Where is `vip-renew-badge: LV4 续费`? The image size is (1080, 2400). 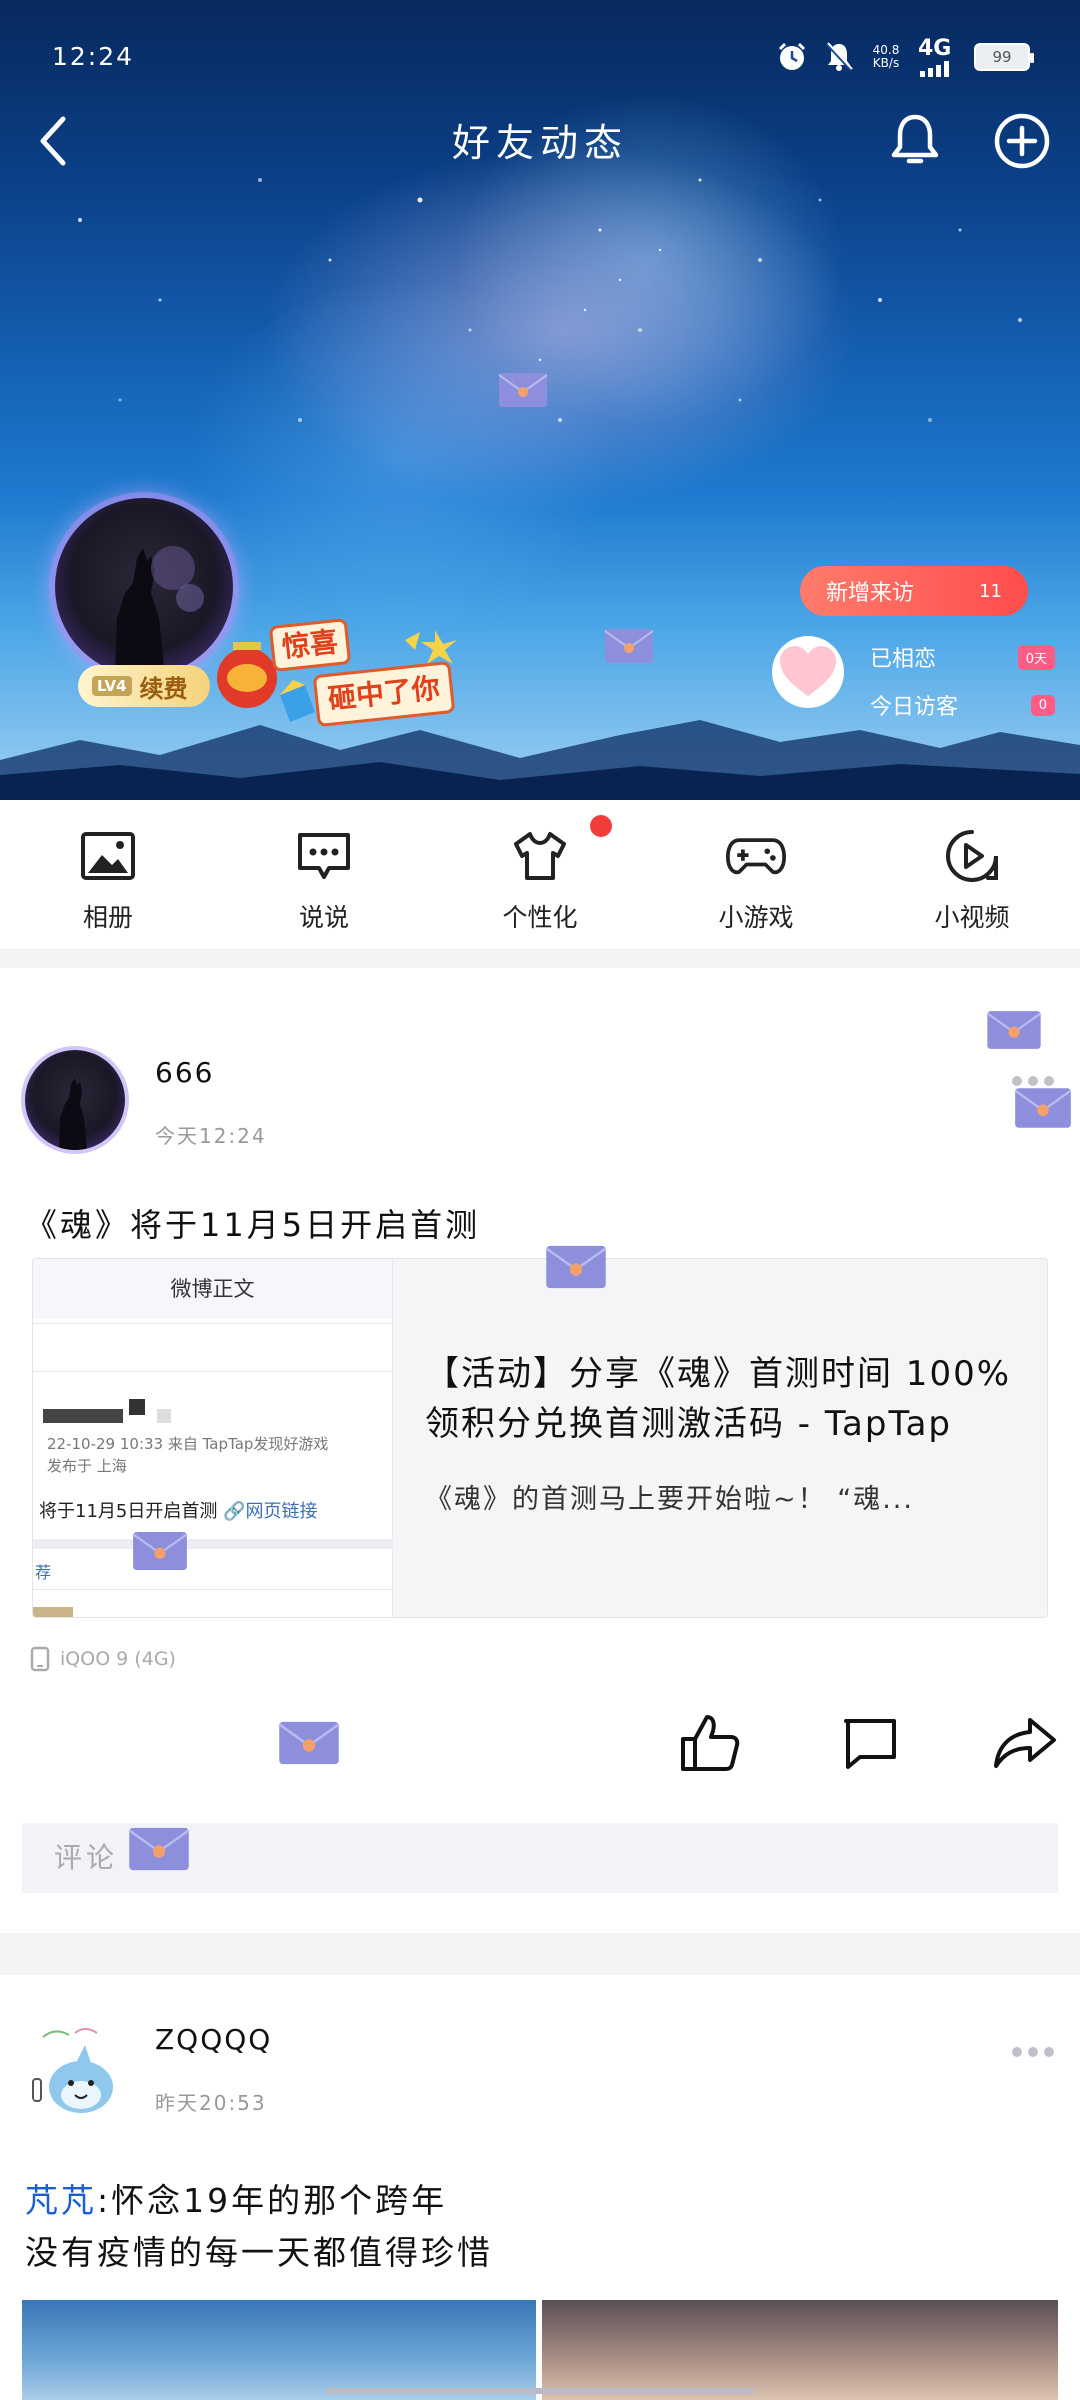
vip-renew-badge: LV4 续费 is located at coordinates (144, 686).